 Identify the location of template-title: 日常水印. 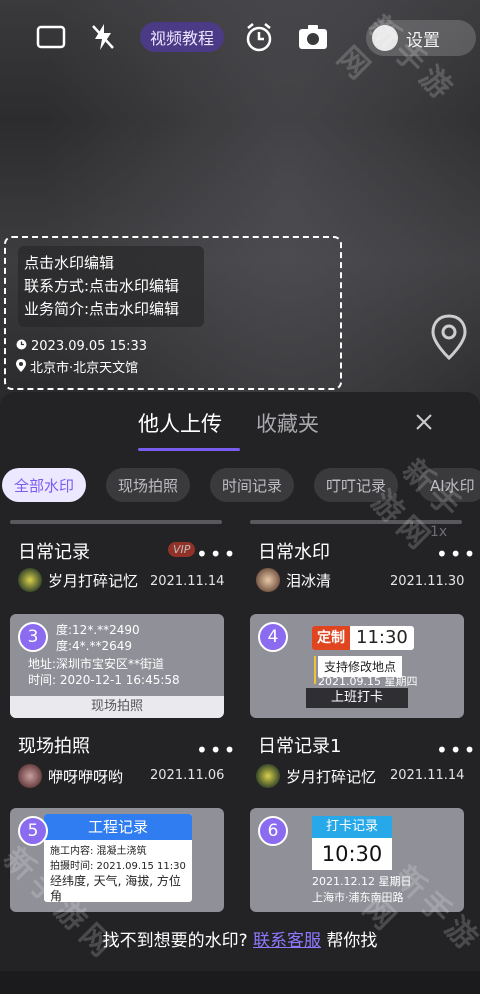
(294, 552).